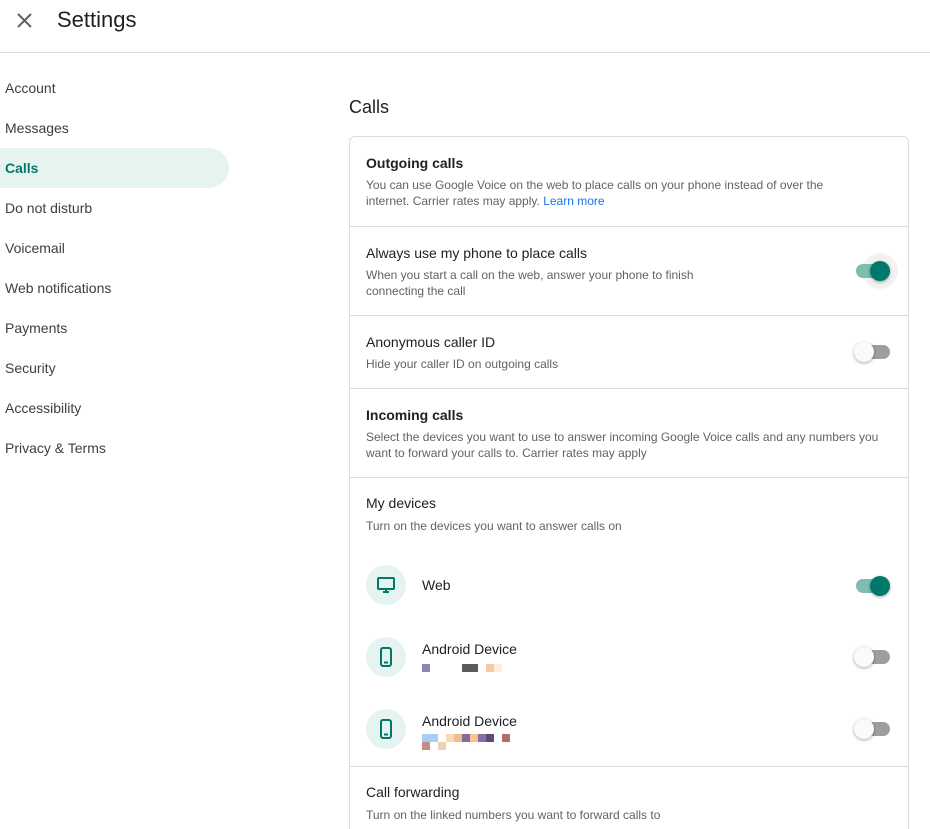 The height and width of the screenshot is (829, 930). I want to click on sidebar-item-web-notifications: Web notifications, so click(120, 288).